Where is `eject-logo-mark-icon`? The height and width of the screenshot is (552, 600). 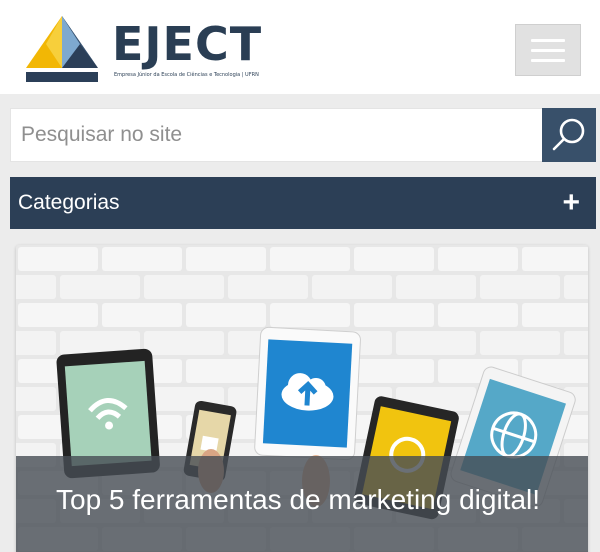
eject-logo-mark-icon is located at coordinates (62, 49).